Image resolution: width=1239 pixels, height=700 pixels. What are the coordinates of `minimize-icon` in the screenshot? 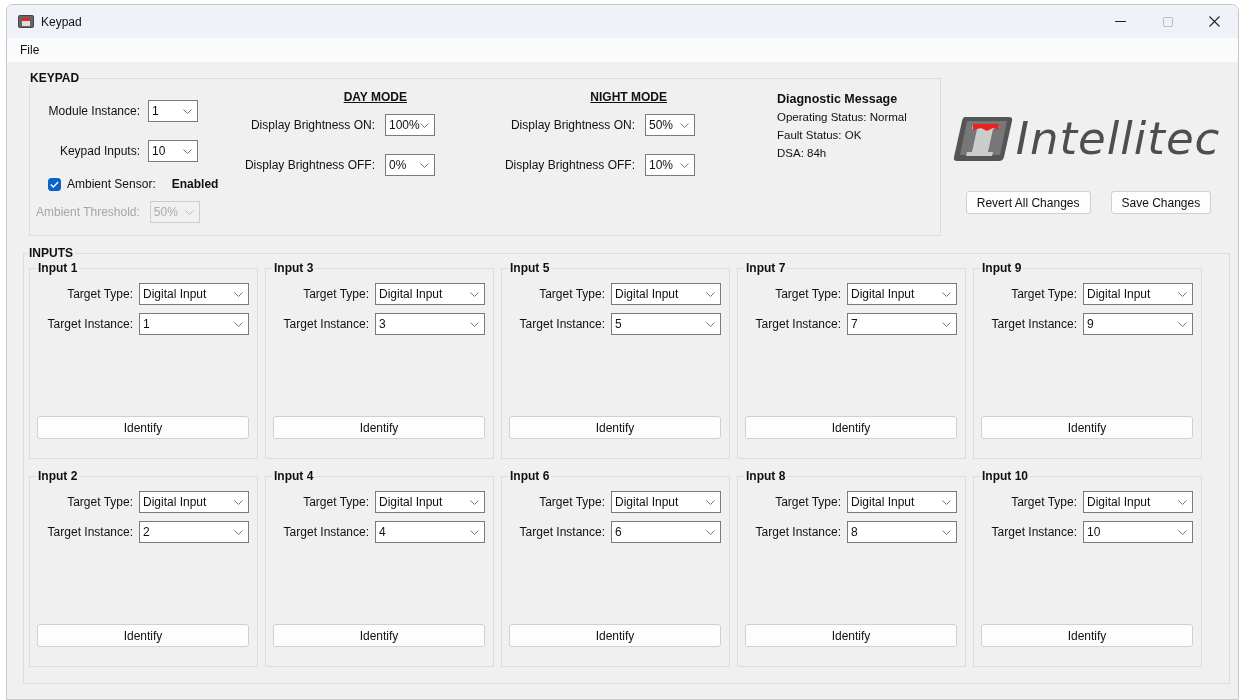 It's located at (1120, 21).